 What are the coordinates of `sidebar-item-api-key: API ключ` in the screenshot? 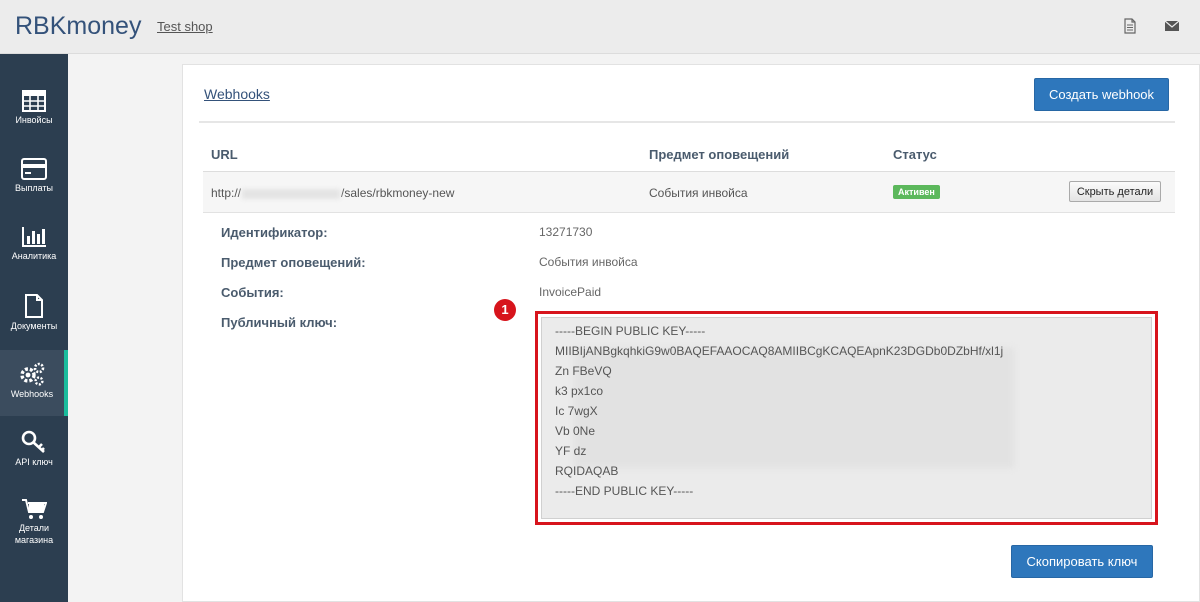 It's located at (34, 451).